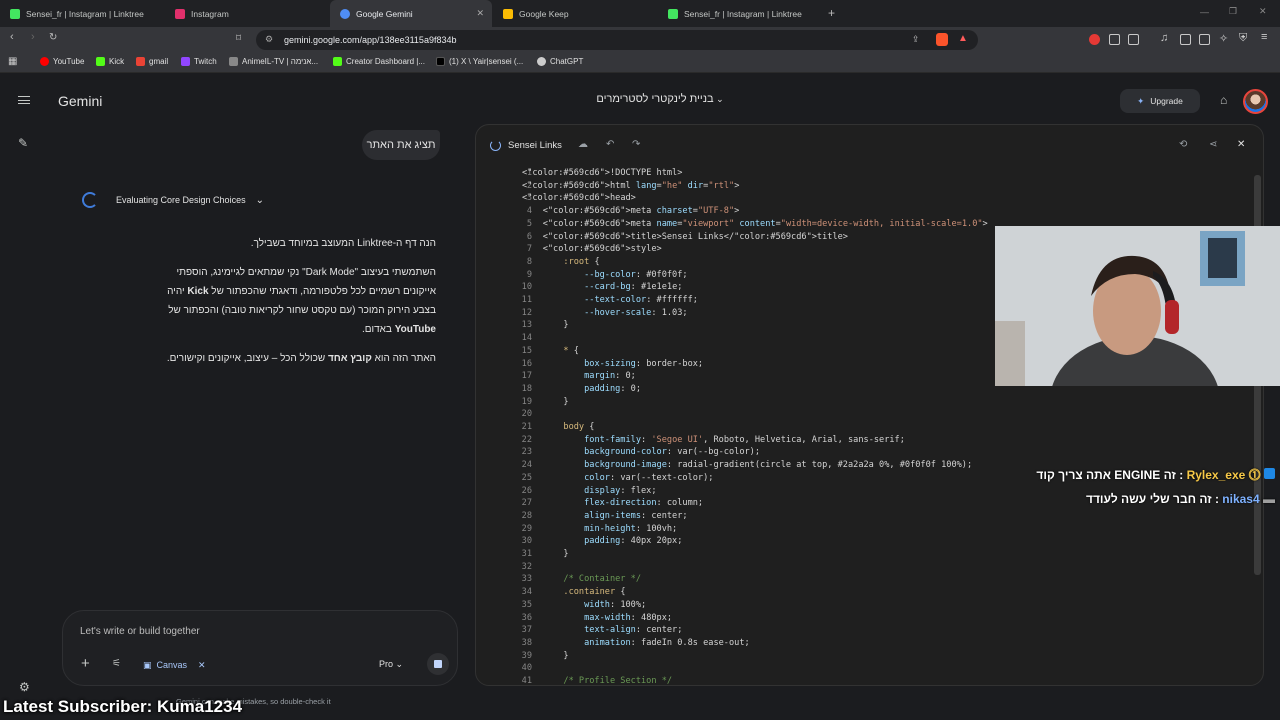 This screenshot has width=1280, height=720. I want to click on code-line: }, so click(545, 655).